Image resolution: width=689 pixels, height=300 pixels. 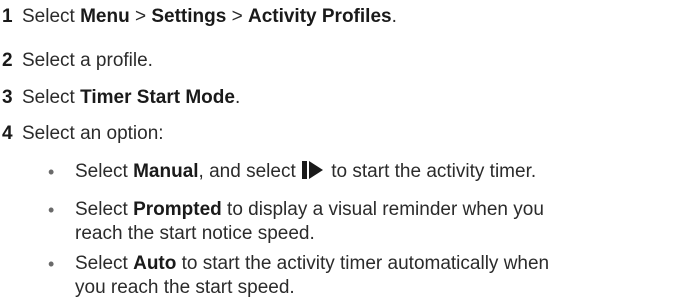 I want to click on timer-start-mode-label: Timer Start Mode, so click(x=157, y=97).